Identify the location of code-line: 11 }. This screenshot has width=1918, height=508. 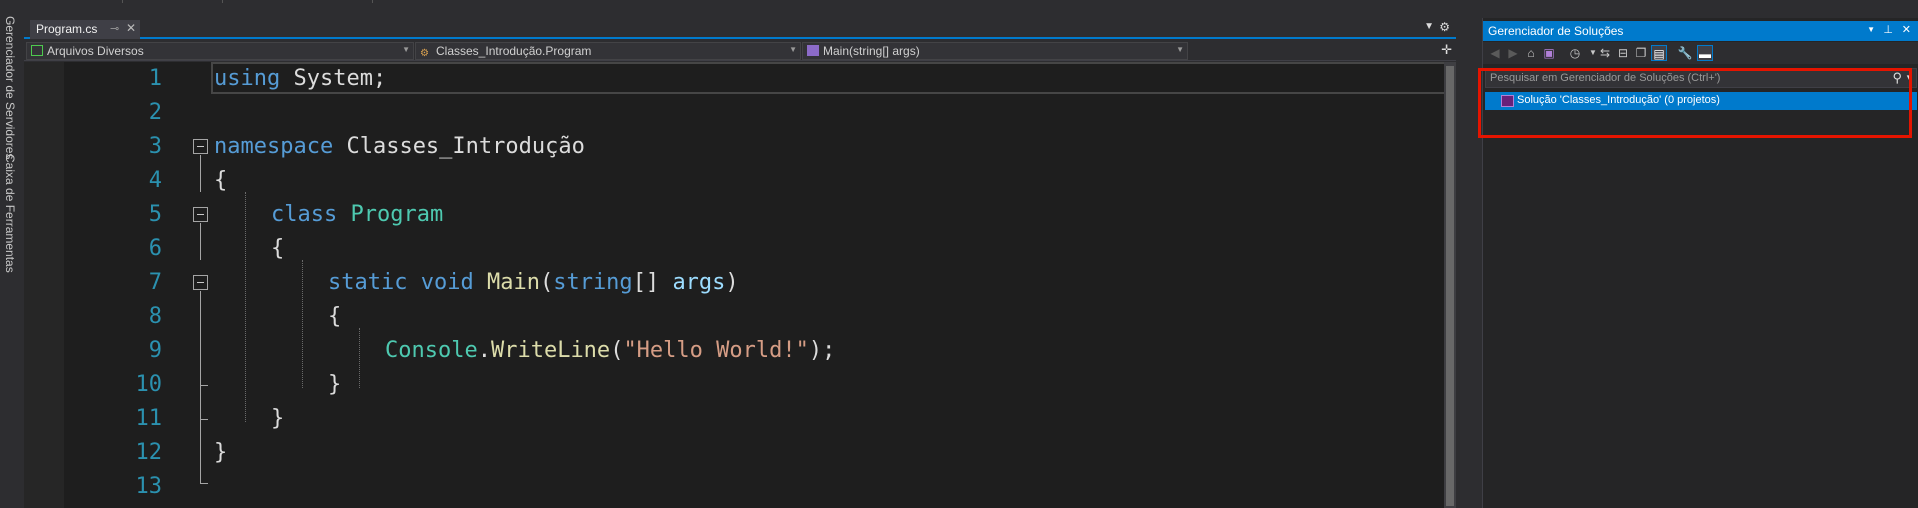
(734, 419).